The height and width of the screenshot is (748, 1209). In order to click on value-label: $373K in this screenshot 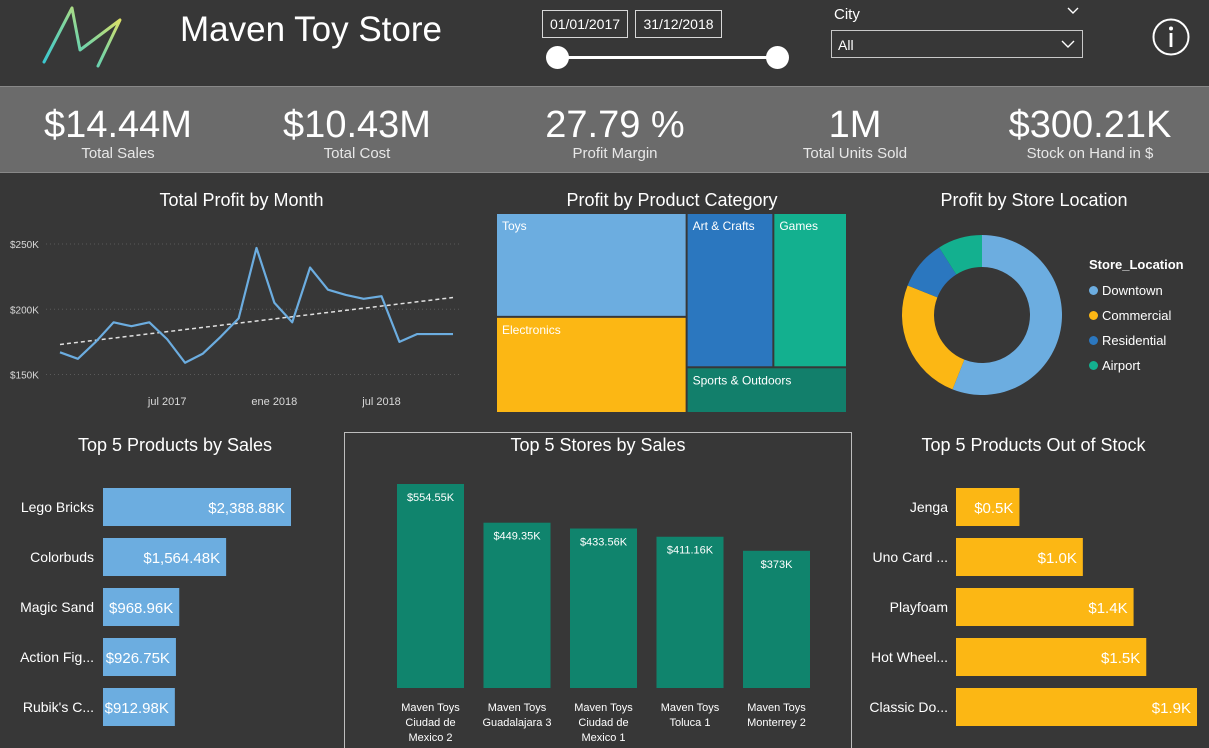, I will do `click(777, 565)`.